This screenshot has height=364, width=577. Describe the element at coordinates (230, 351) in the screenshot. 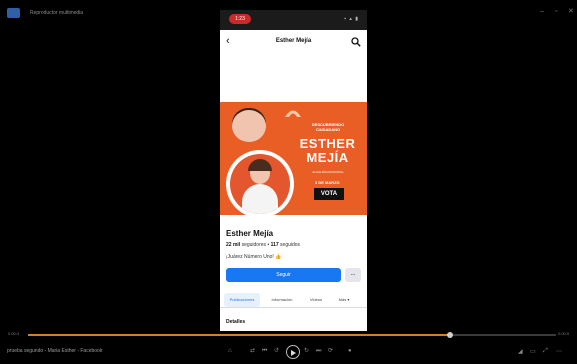

I see `home-icon: ⌂` at that location.